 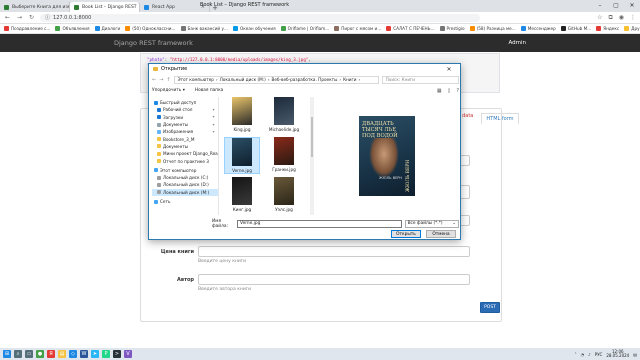 What do you see at coordinates (538, 28) in the screenshot?
I see `bookmark-item: Мессенджер` at bounding box center [538, 28].